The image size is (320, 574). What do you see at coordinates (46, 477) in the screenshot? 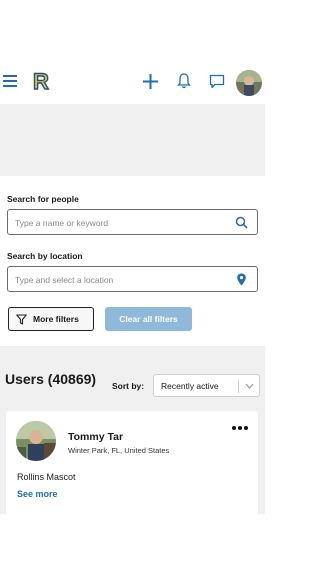
I see `user-title: Rollins Mascot` at bounding box center [46, 477].